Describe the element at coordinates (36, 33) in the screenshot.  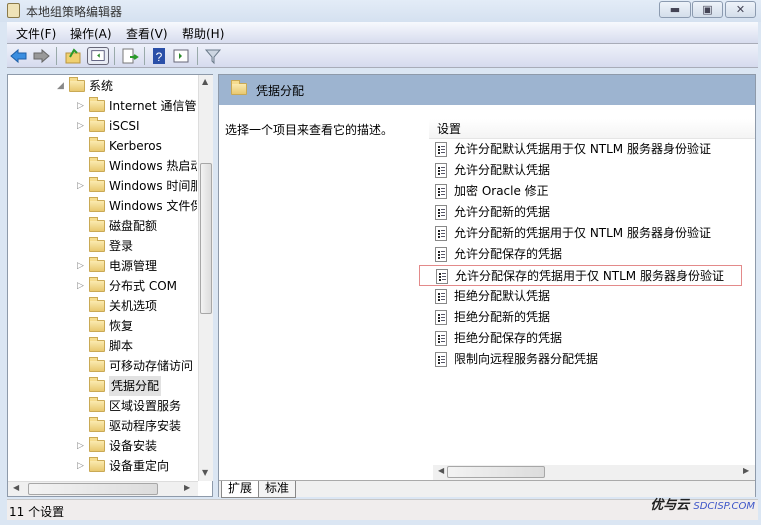
I see `menu-file: 文件(F)` at that location.